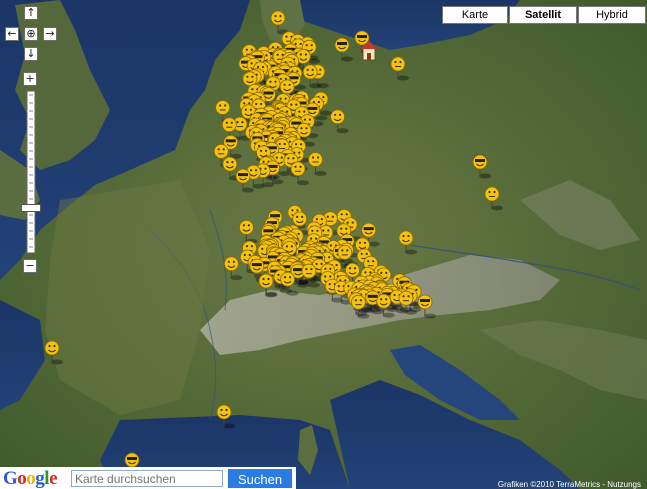  What do you see at coordinates (30, 266) in the screenshot?
I see `zoom-out-button: −` at bounding box center [30, 266].